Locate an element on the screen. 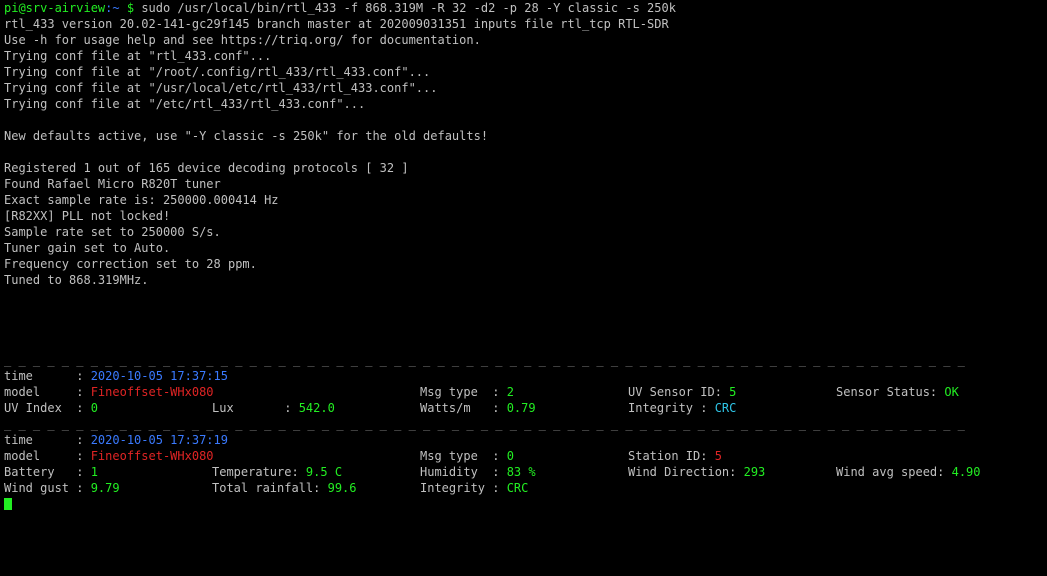  humidity-label: Humidity : is located at coordinates (463, 472).